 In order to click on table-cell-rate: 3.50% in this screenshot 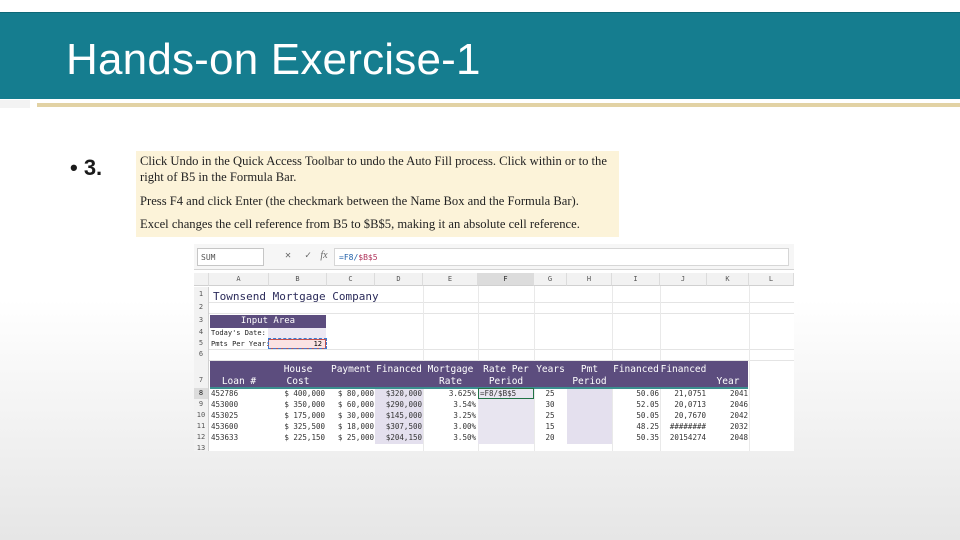, I will do `click(450, 438)`.